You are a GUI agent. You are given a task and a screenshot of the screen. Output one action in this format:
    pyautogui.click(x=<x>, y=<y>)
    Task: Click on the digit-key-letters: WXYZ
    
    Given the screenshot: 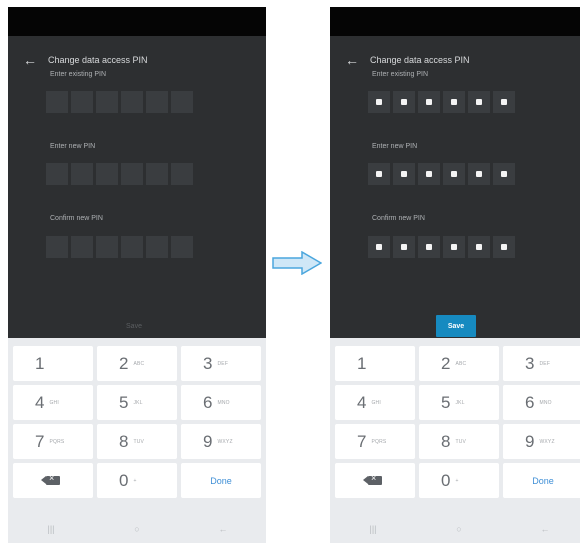 What is the action you would take?
    pyautogui.click(x=547, y=441)
    